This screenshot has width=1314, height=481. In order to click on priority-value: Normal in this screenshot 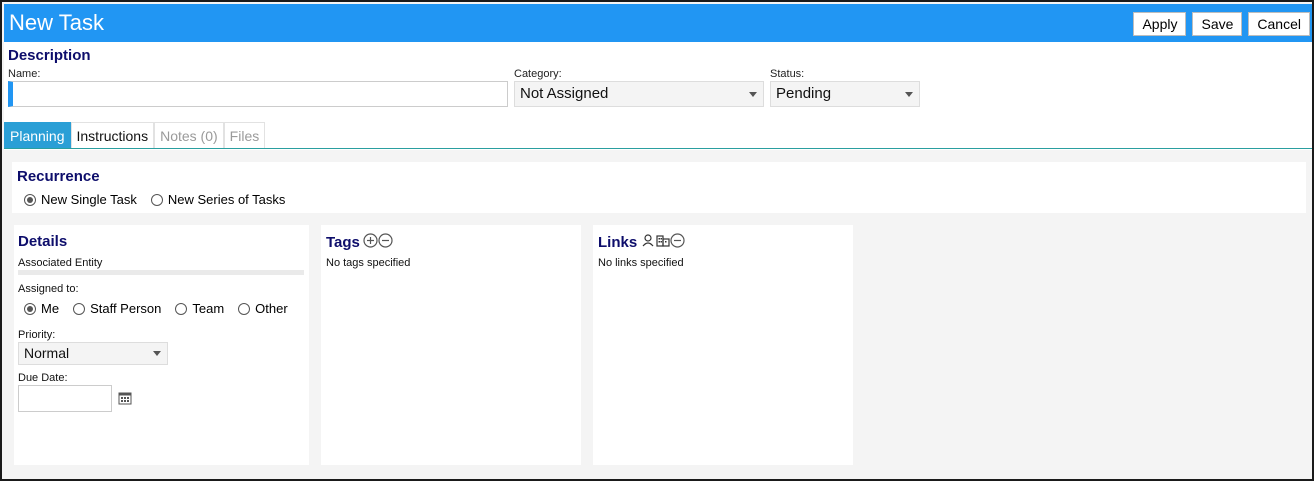, I will do `click(47, 353)`.